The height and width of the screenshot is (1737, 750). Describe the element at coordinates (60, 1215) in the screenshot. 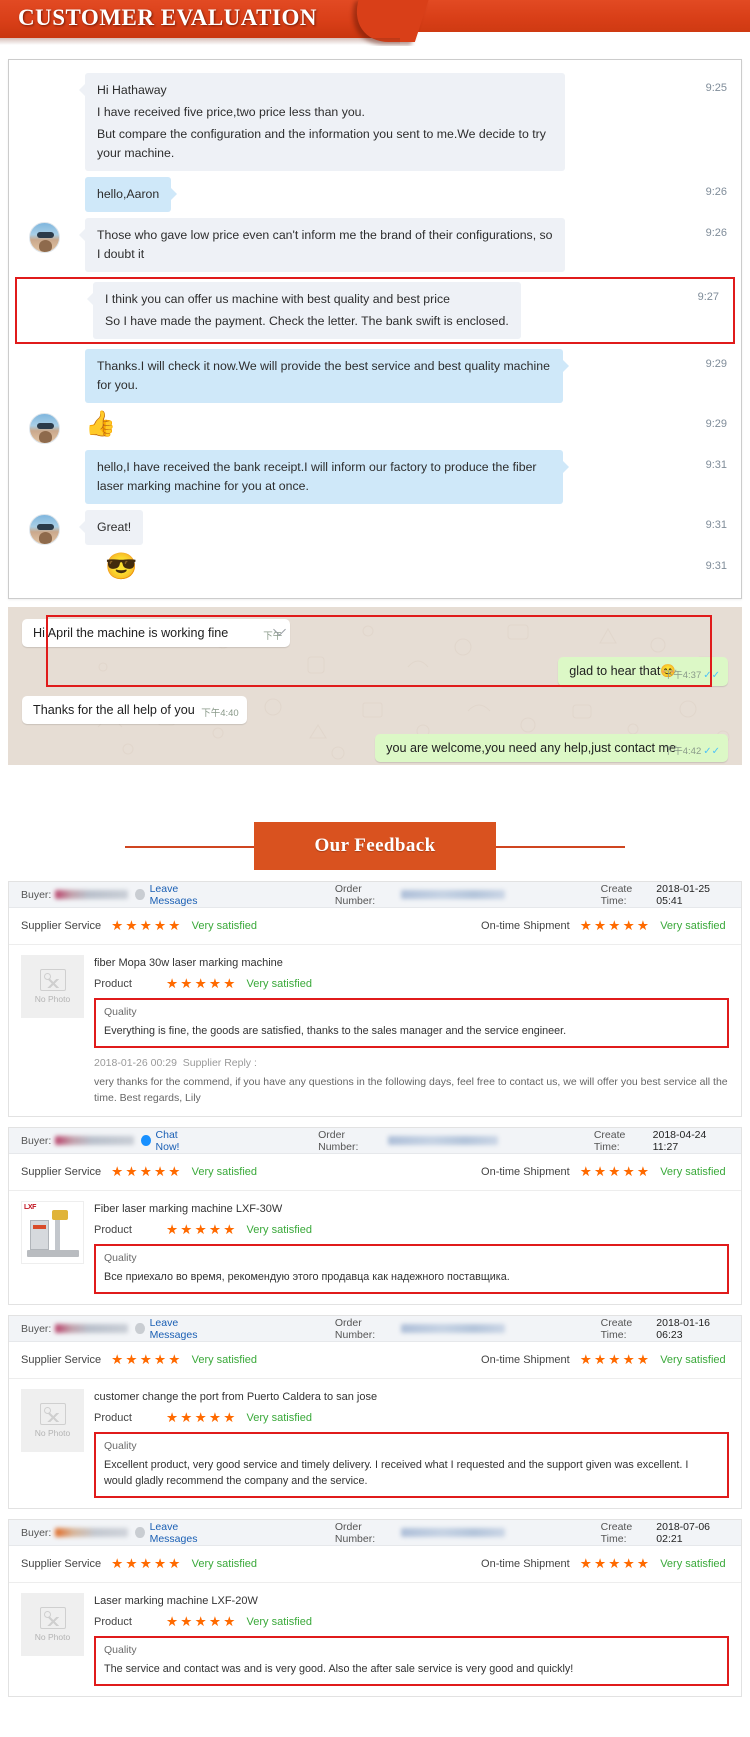

I see `machine-head-decor` at that location.